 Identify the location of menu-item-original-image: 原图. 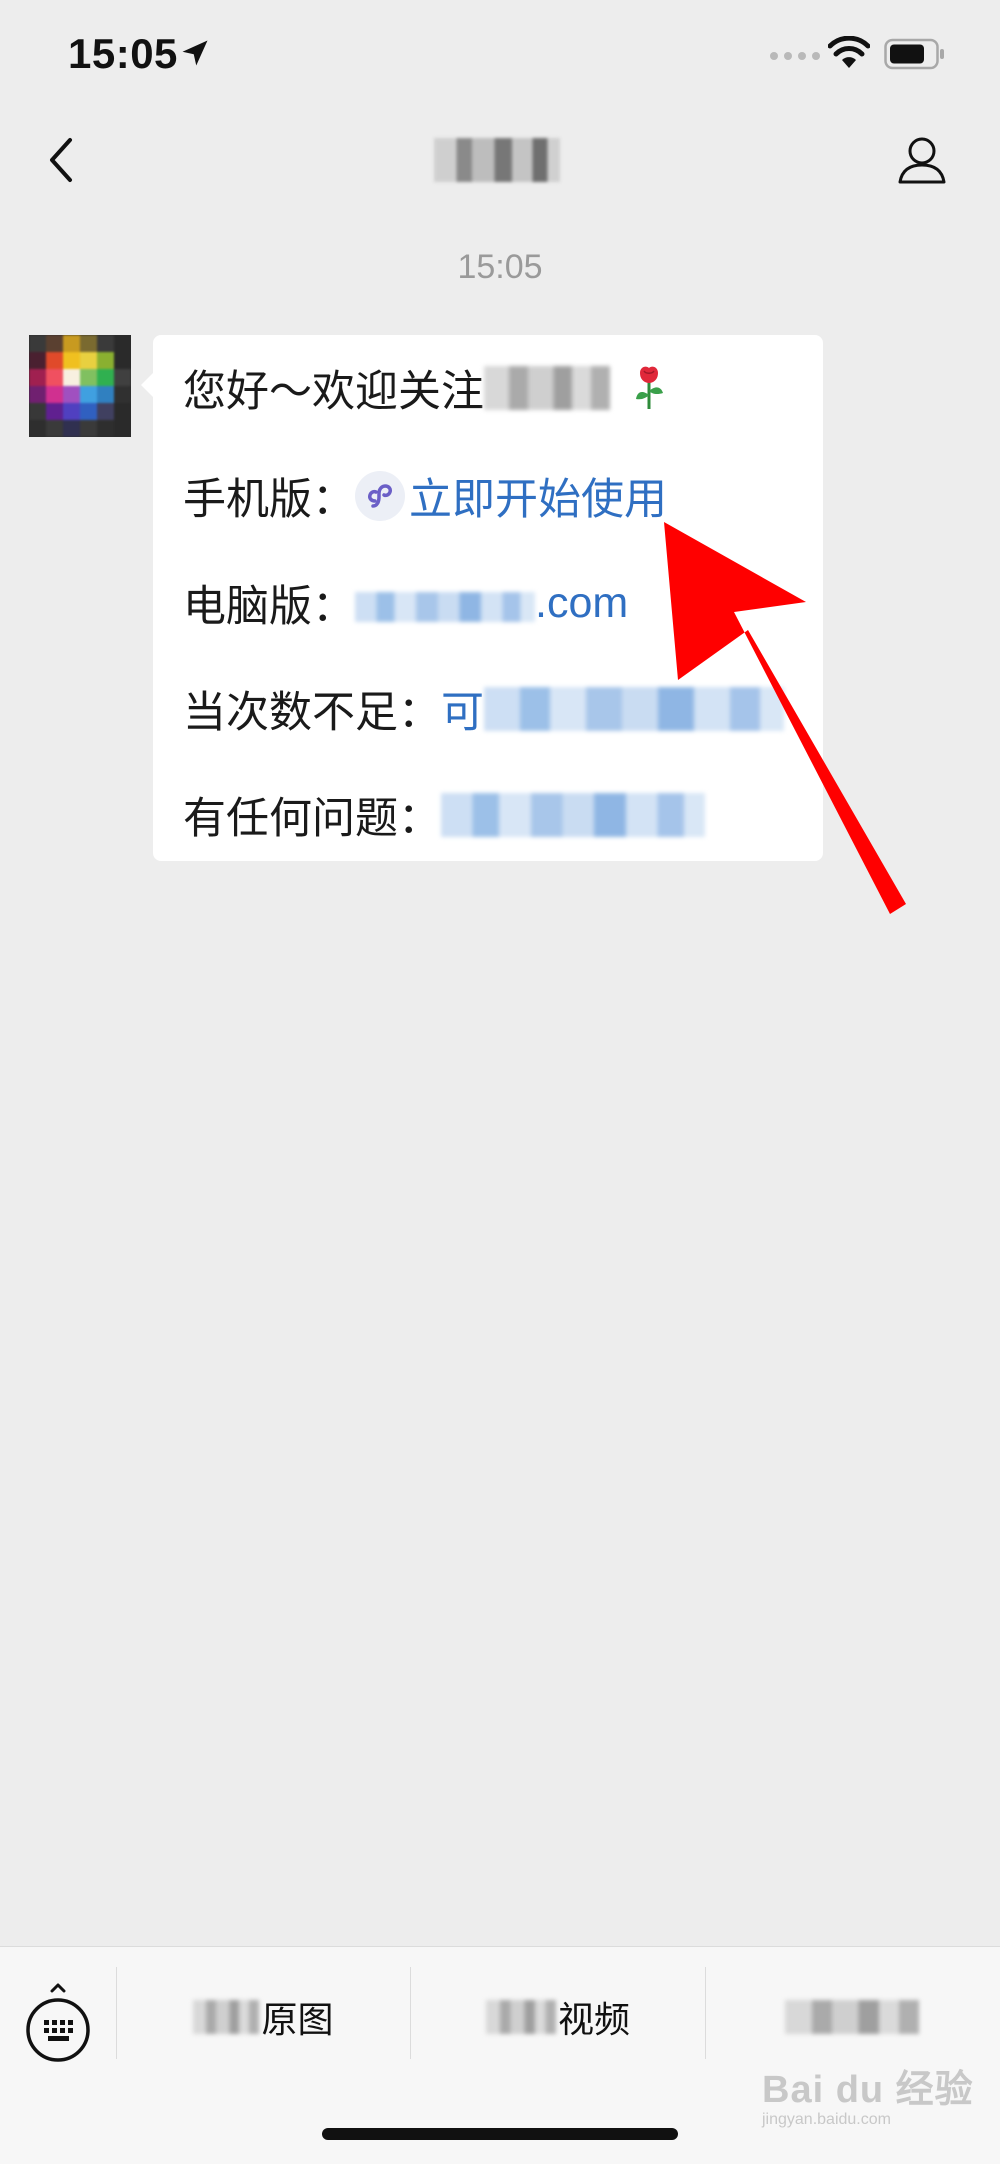
(263, 2017).